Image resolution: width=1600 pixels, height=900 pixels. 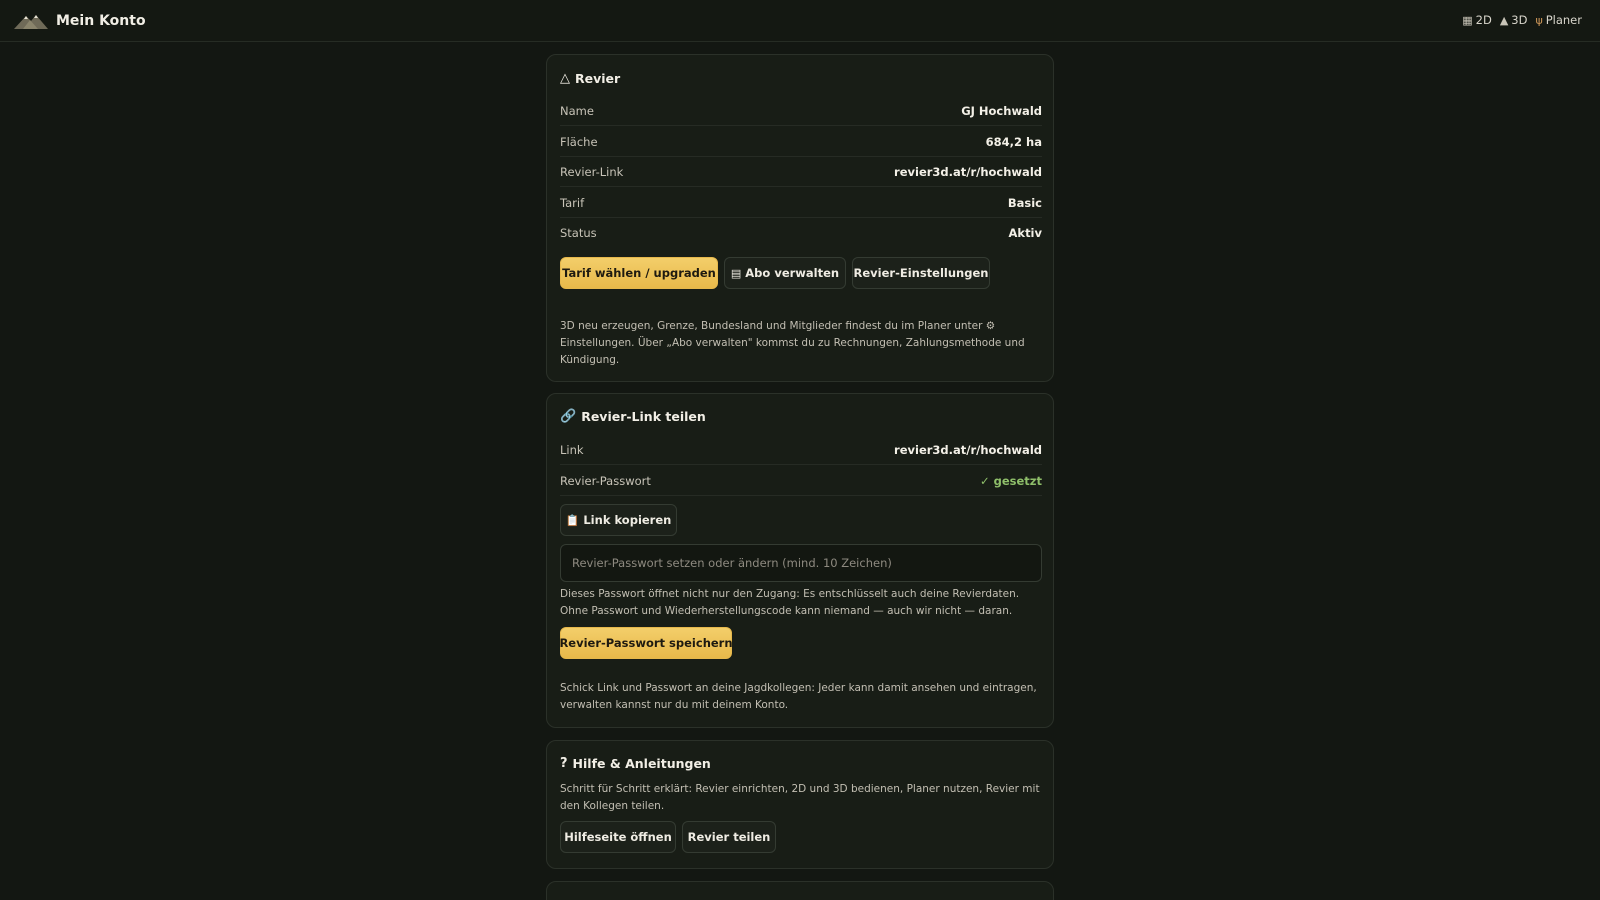 I want to click on mountain-icon: △, so click(x=565, y=78).